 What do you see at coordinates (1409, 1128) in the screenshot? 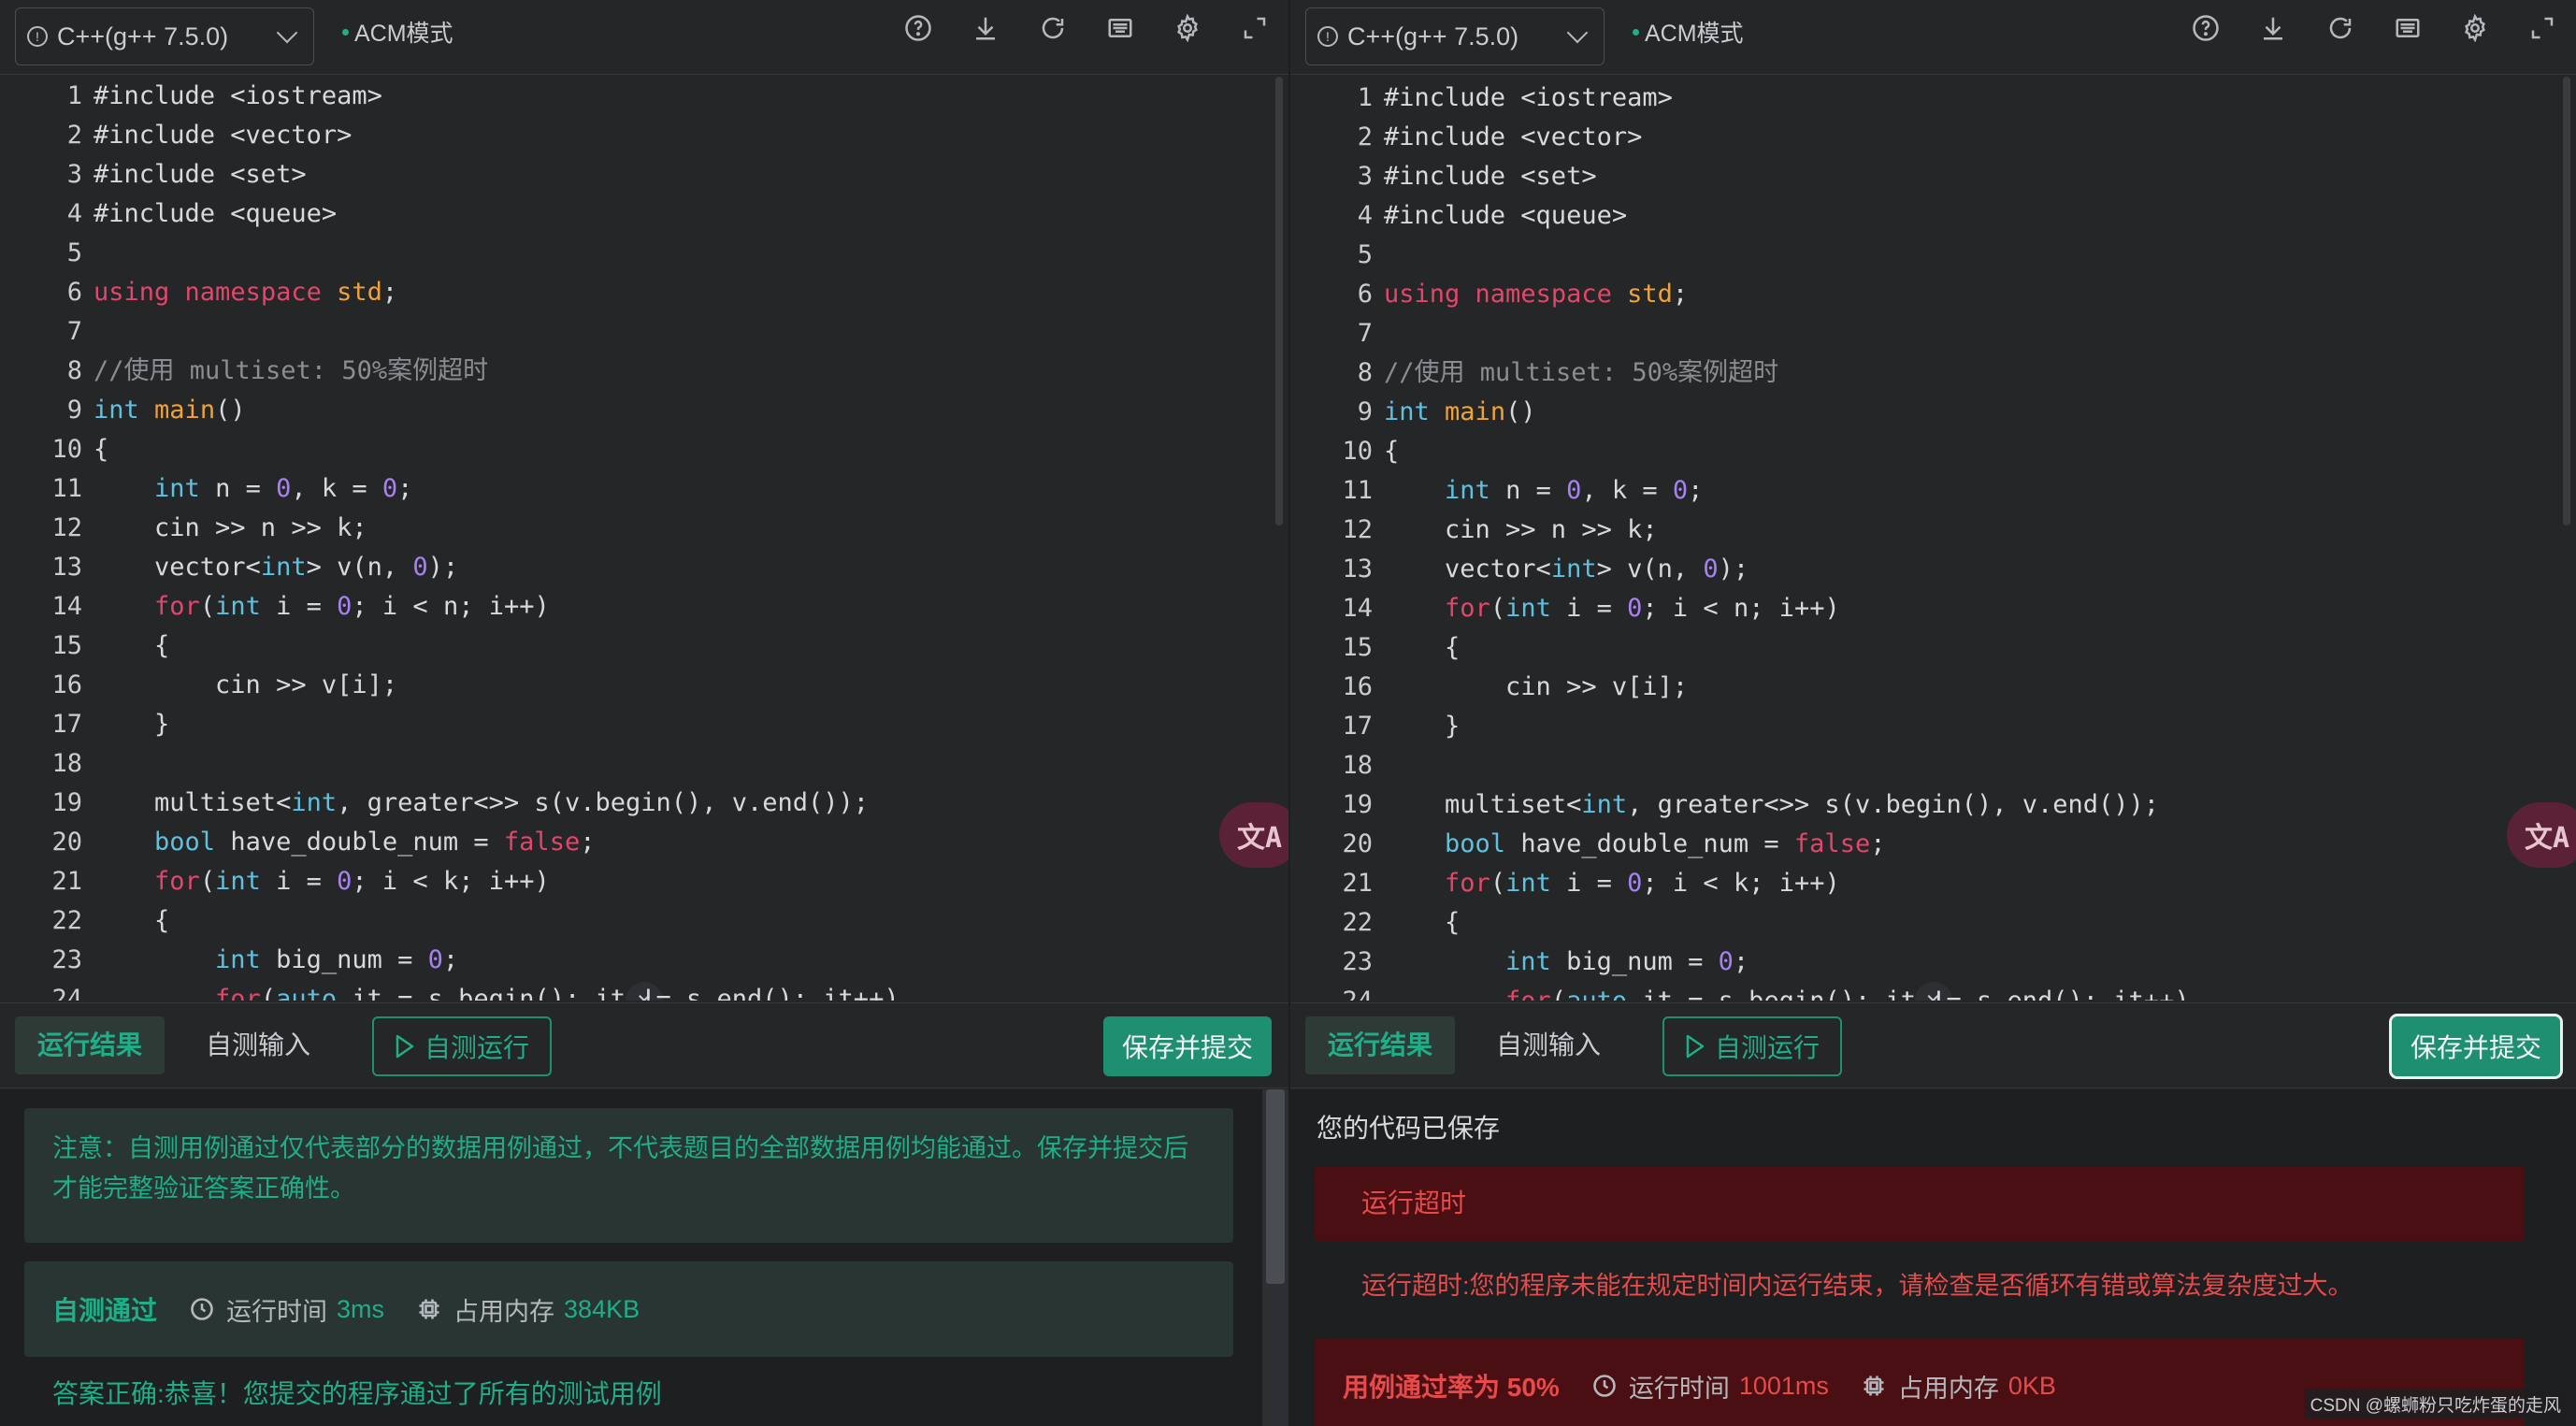
I see `saved-message: 您的代码已保存` at bounding box center [1409, 1128].